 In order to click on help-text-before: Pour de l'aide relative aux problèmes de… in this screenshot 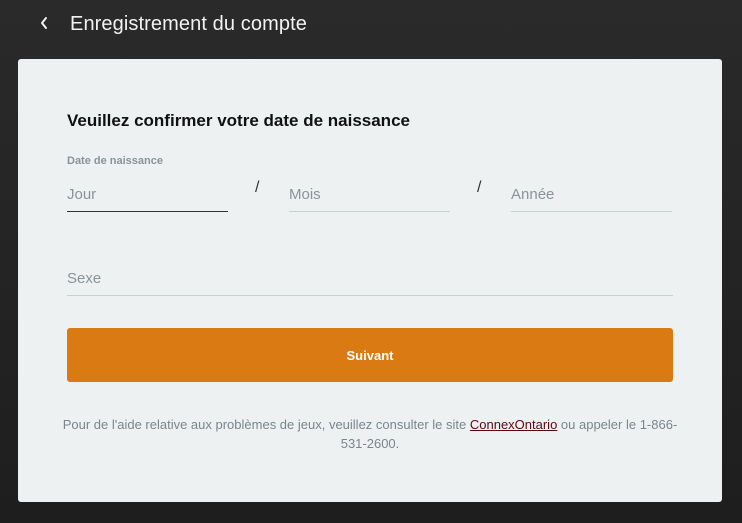, I will do `click(266, 424)`.